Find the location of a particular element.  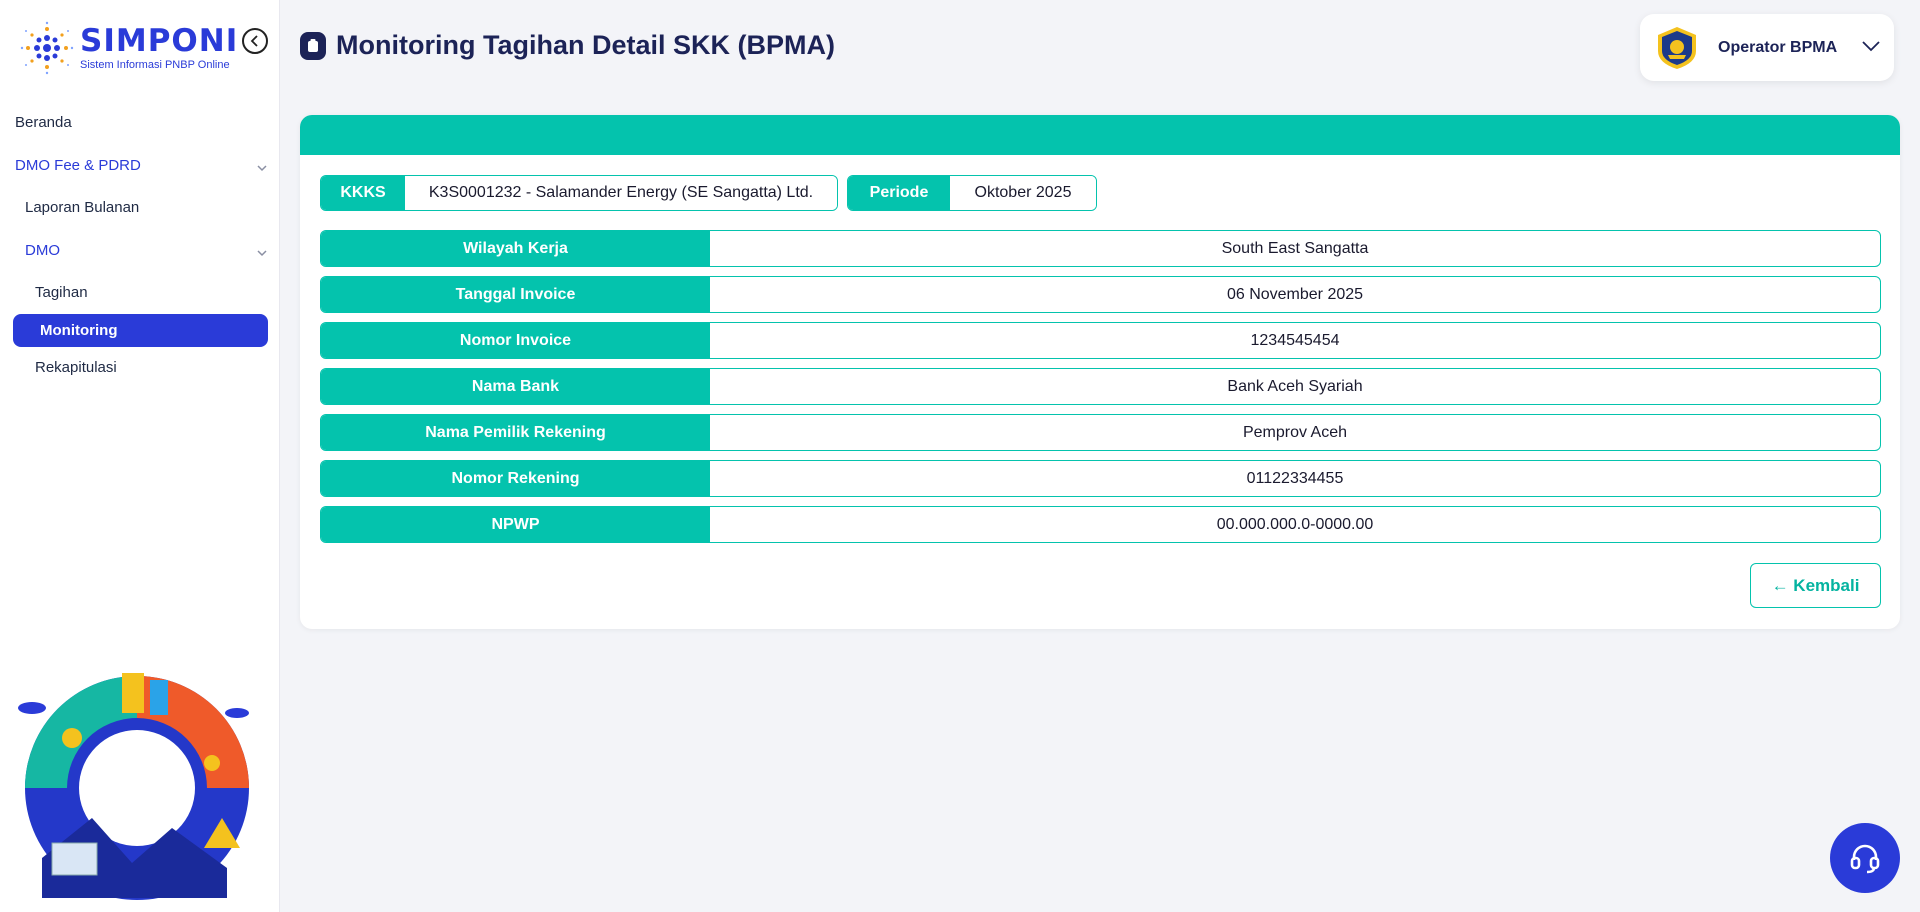

detail-label: Nama Bank is located at coordinates (515, 386).